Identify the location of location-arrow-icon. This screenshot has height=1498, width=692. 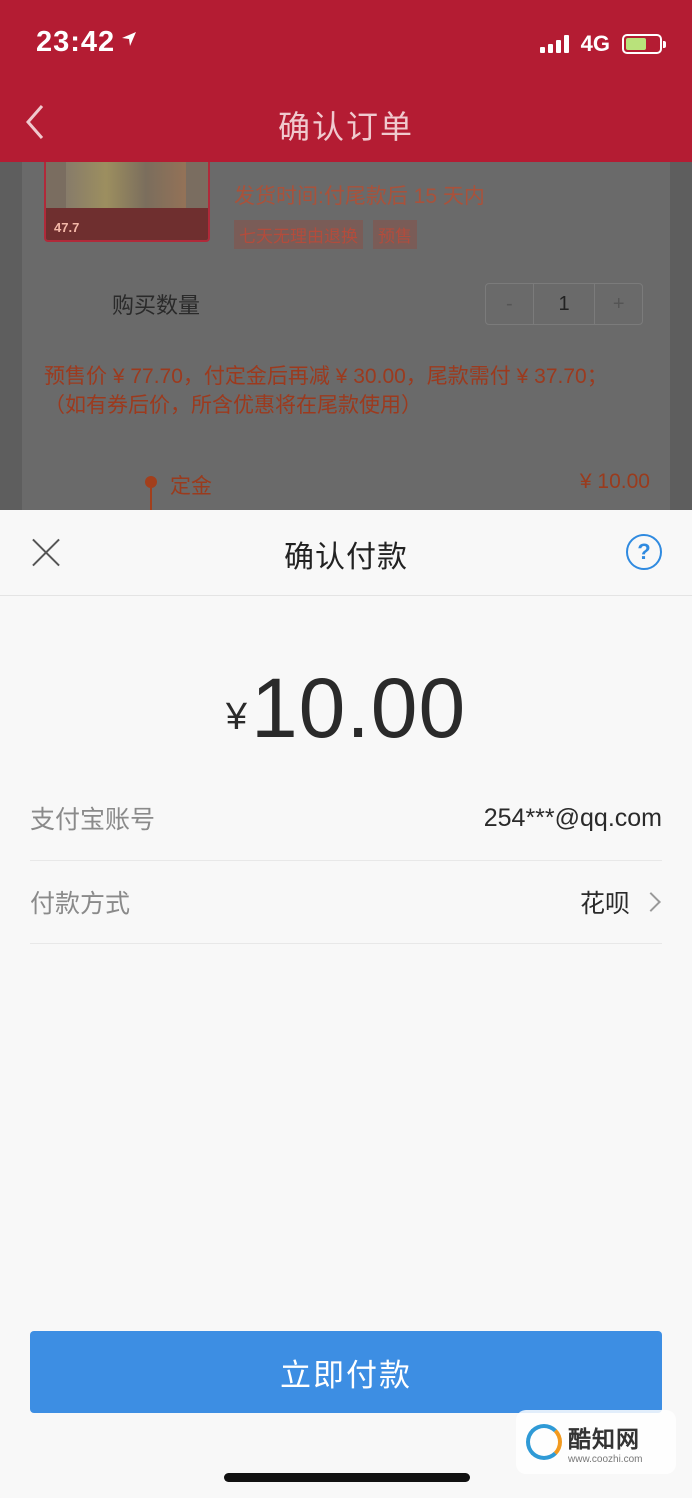
(129, 41).